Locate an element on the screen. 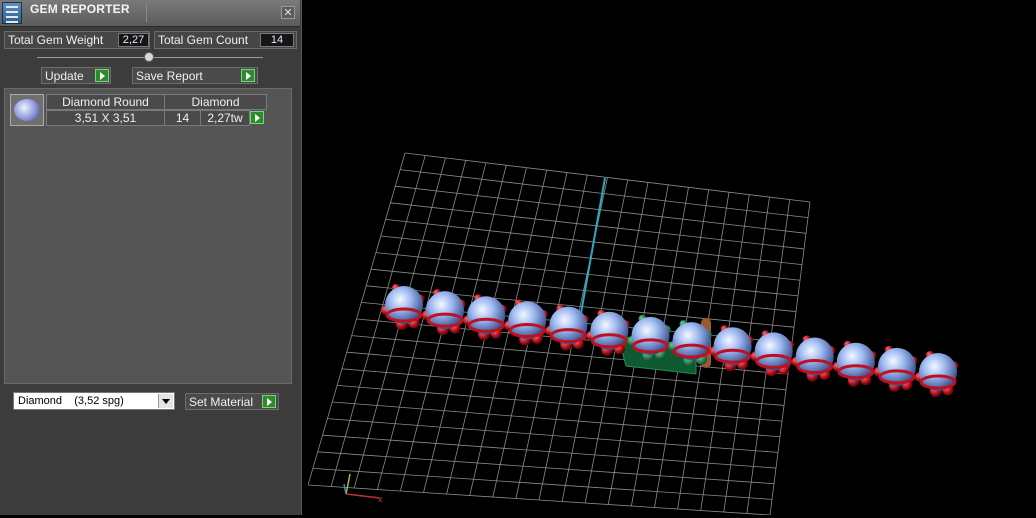 The image size is (1036, 518). set-material-button: Set Material is located at coordinates (232, 401).